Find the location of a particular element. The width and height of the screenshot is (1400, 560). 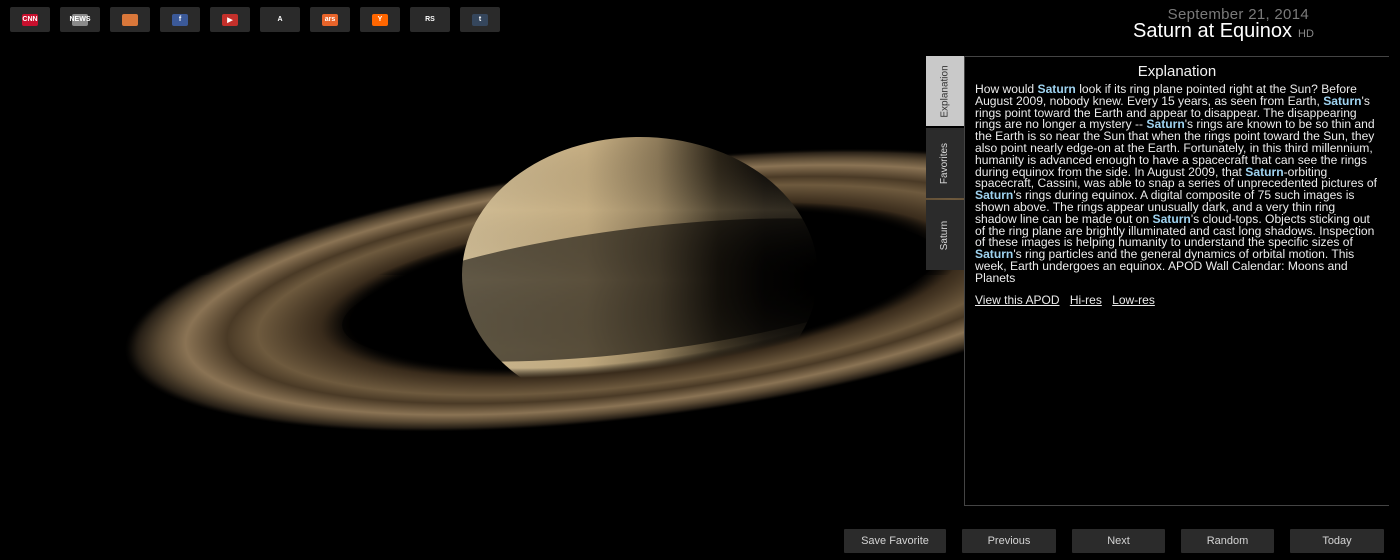

news-icon: NEWS is located at coordinates (80, 19).